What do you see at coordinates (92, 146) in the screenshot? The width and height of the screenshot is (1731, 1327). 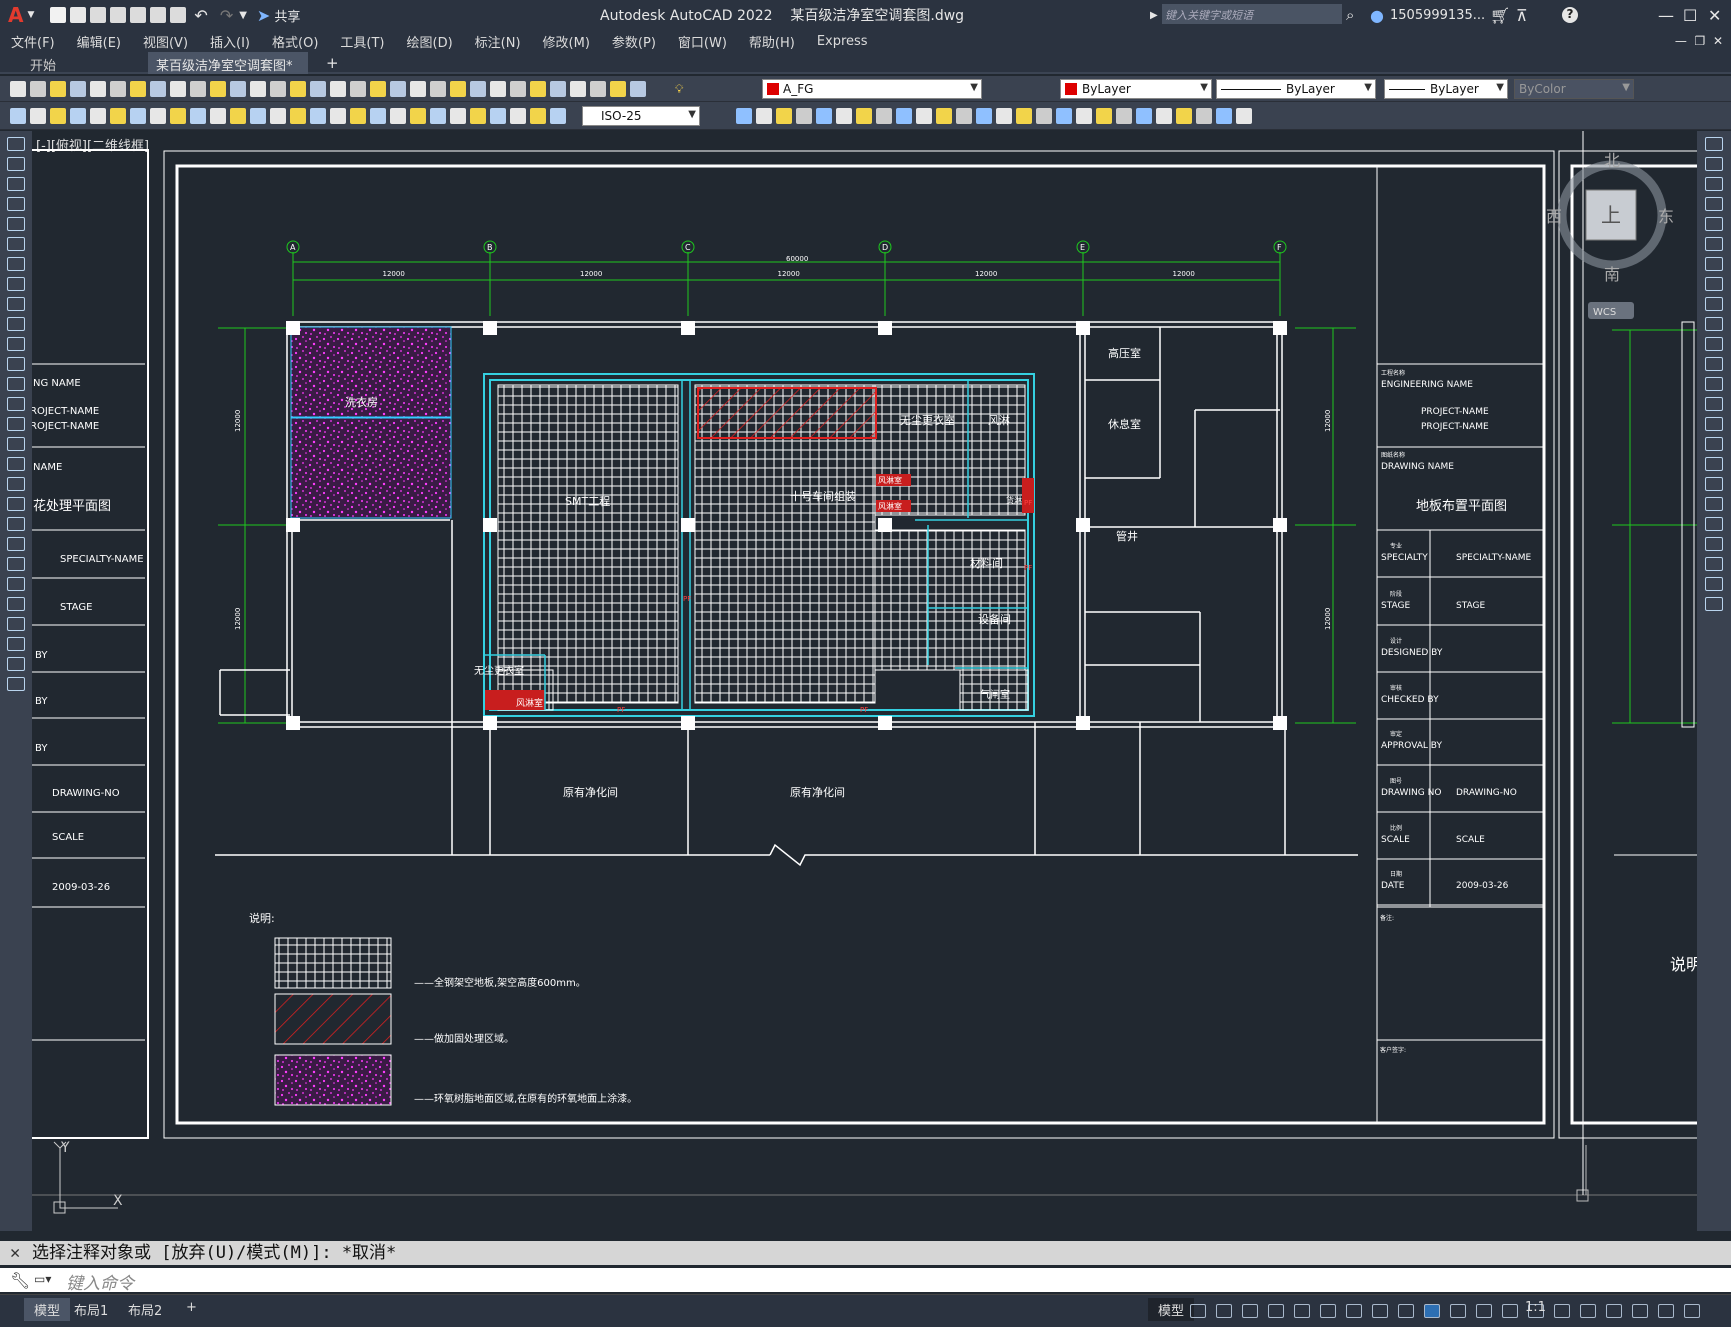 I see `viewport-controls-label: [-][俯视][二维线框]` at bounding box center [92, 146].